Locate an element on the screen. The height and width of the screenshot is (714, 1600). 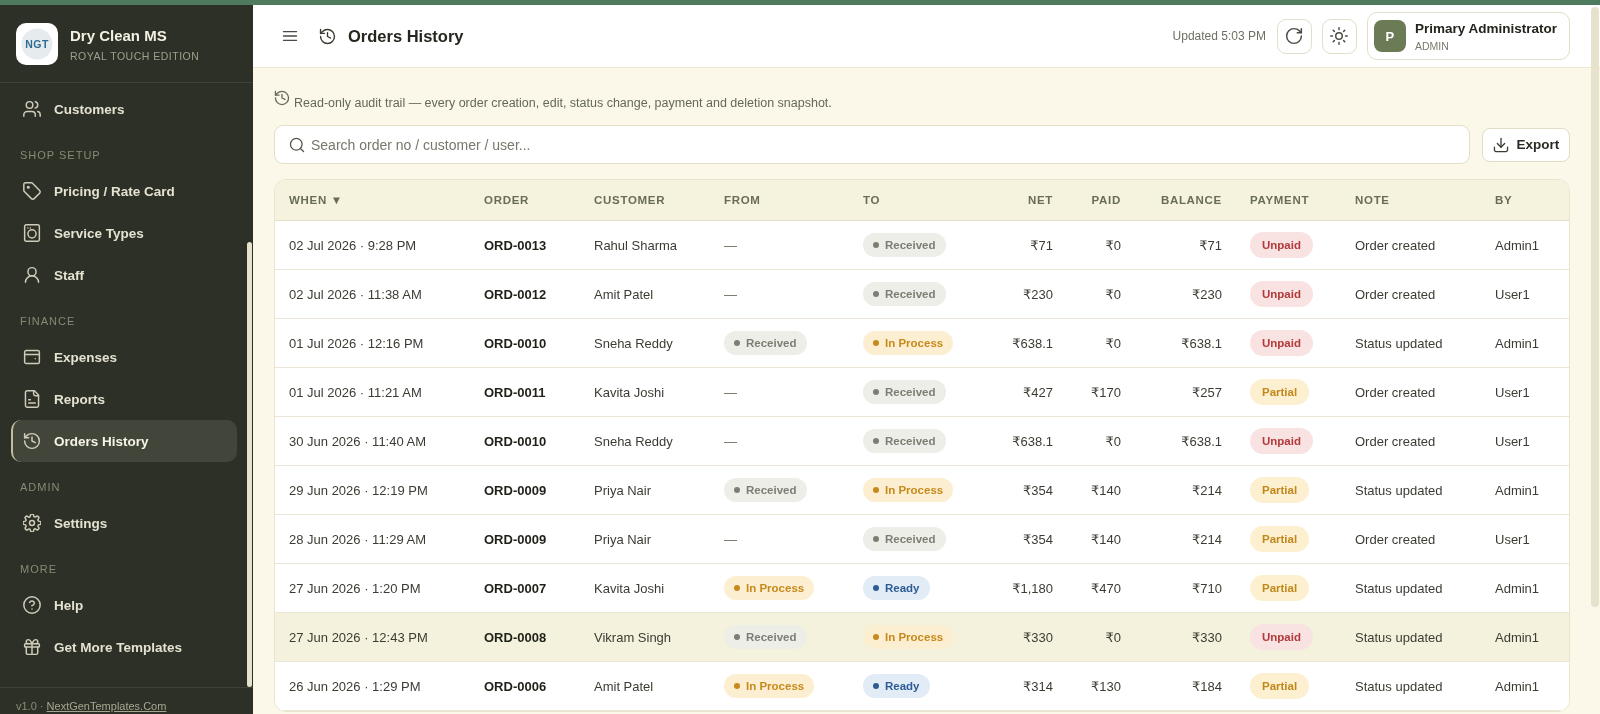
download-icon is located at coordinates (1500, 144).